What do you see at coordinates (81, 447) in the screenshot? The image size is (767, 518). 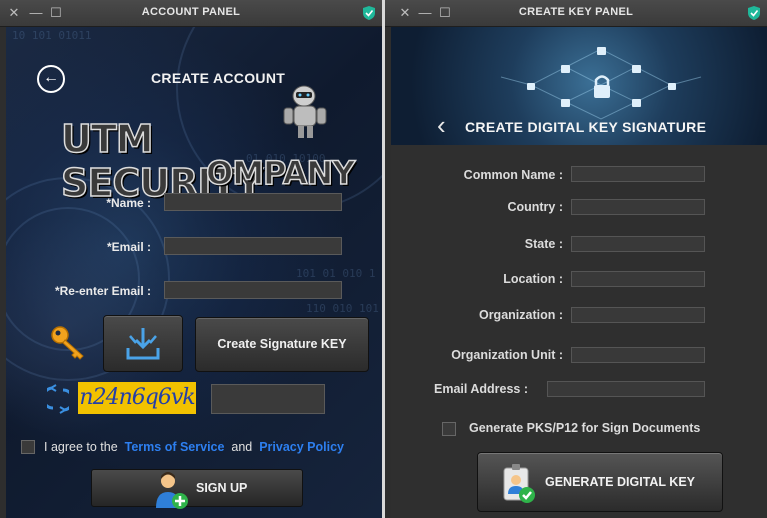 I see `agree-text: I agree to the` at bounding box center [81, 447].